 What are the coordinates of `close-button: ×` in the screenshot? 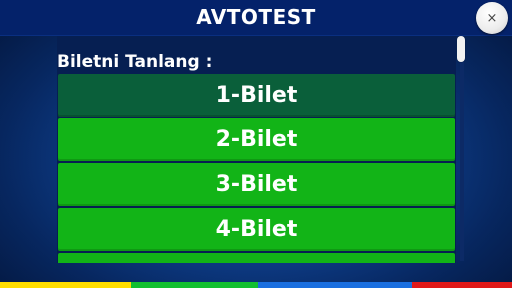 It's located at (492, 18).